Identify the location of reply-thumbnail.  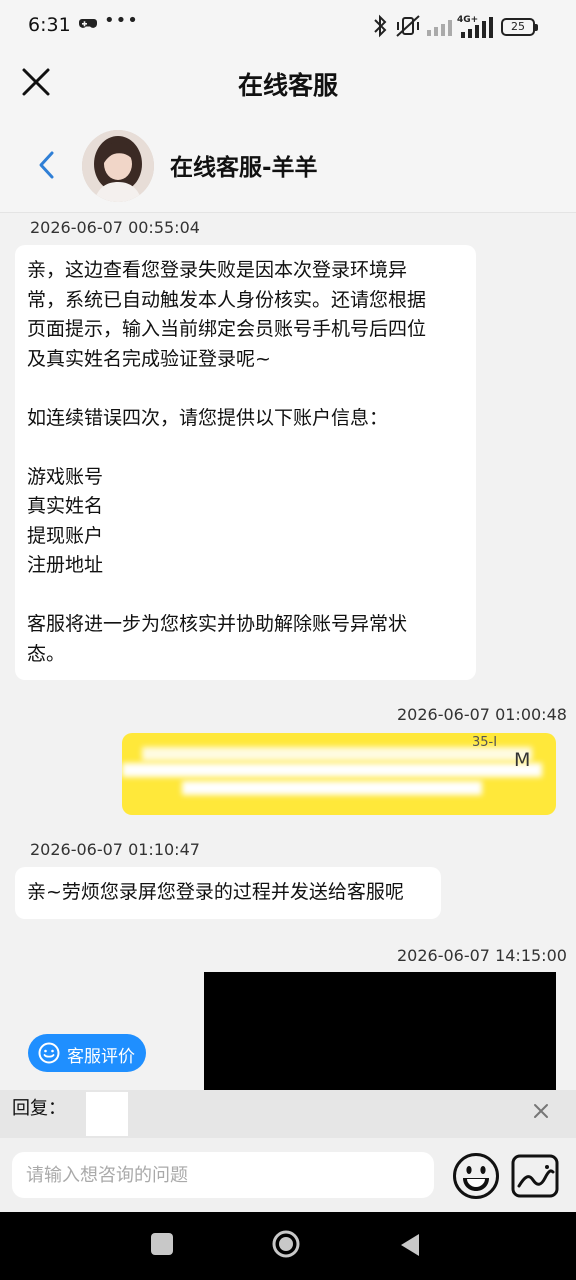
(107, 1114).